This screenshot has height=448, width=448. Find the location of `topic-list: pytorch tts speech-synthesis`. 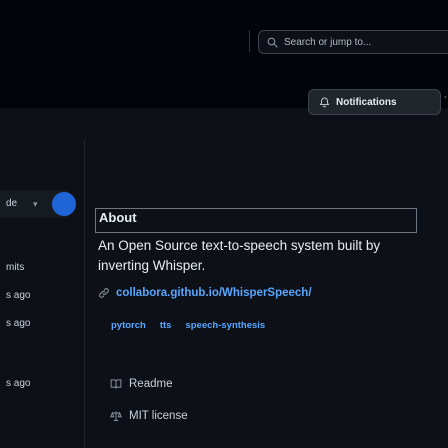

topic-list: pytorch tts speech-synthesis is located at coordinates (188, 325).